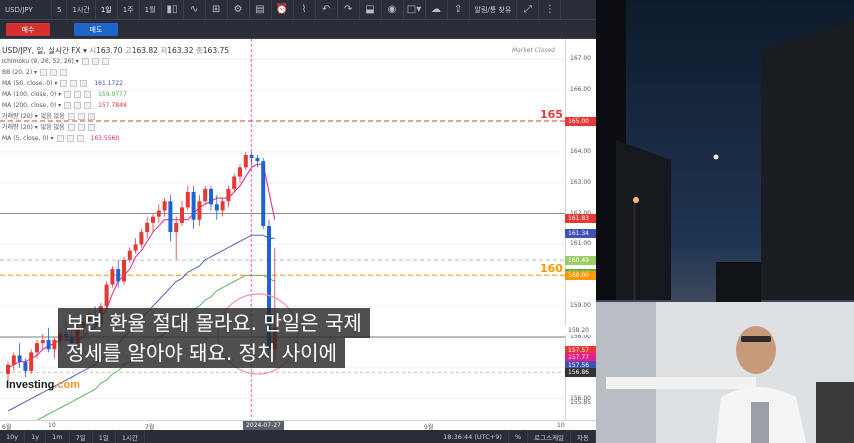 This screenshot has width=854, height=443. What do you see at coordinates (115, 72) in the screenshot?
I see `indicator-row: BB (20, 2) ▾` at bounding box center [115, 72].